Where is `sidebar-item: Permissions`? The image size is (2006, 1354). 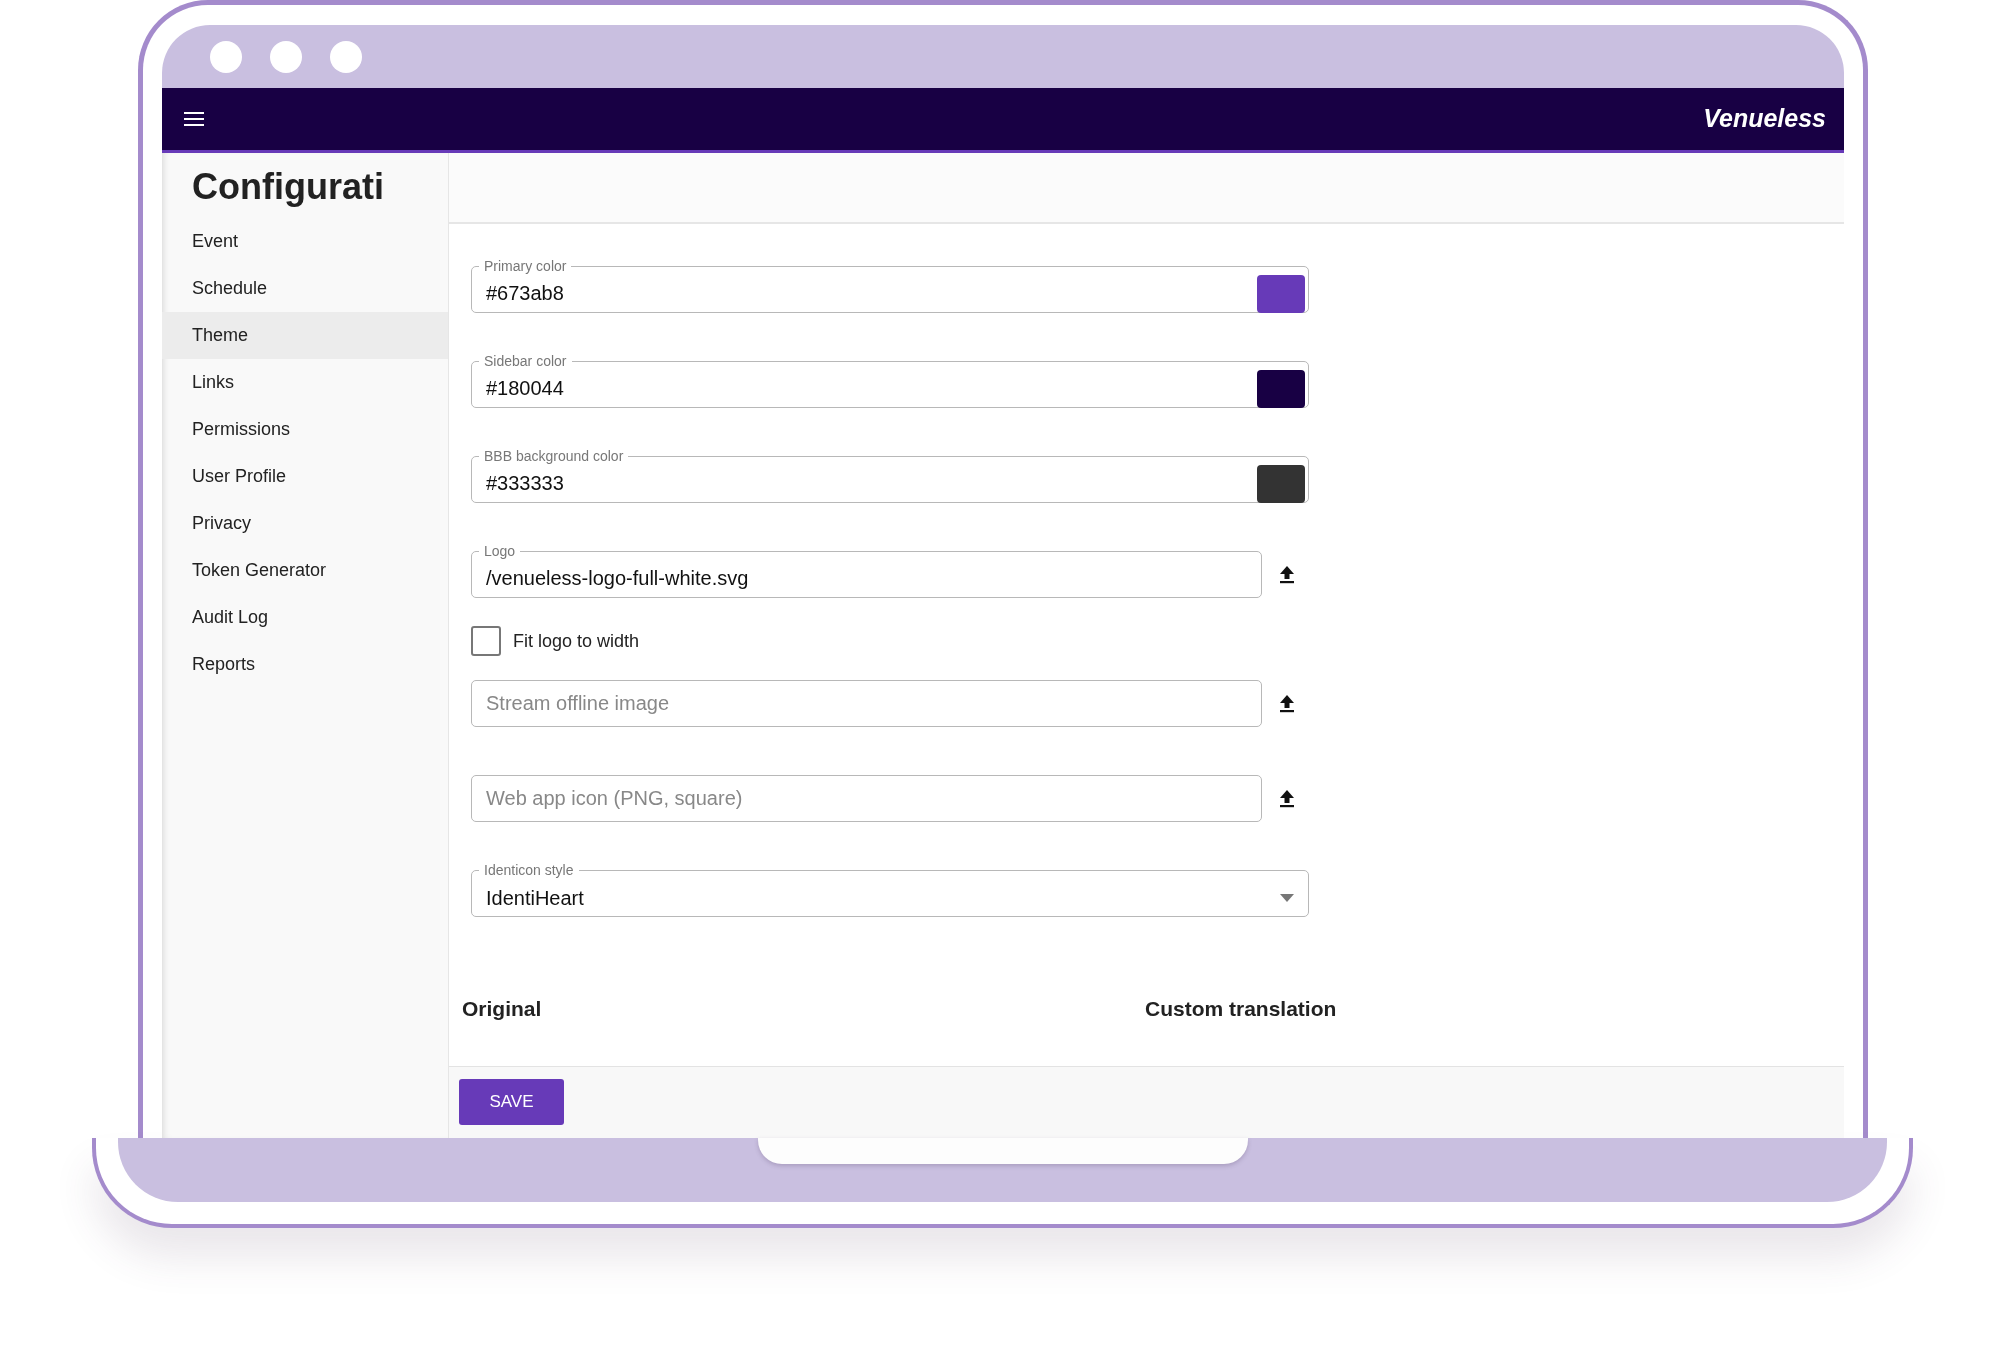
sidebar-item: Permissions is located at coordinates (305, 430).